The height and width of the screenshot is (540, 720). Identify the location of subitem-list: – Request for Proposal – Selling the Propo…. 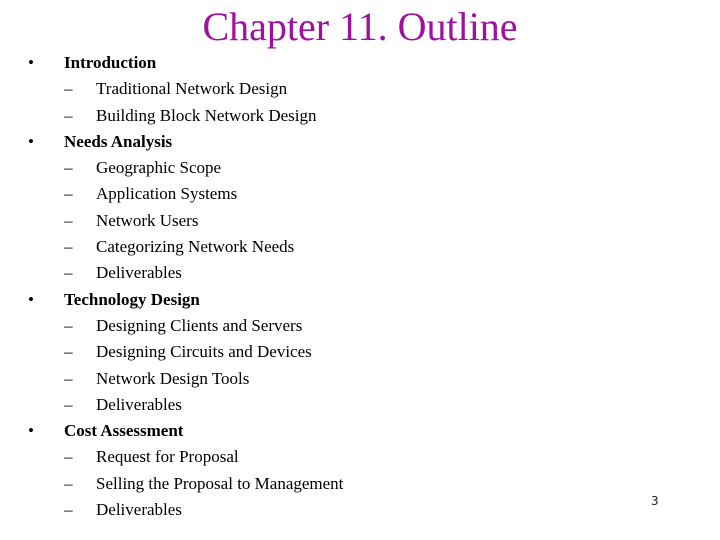
(203, 483).